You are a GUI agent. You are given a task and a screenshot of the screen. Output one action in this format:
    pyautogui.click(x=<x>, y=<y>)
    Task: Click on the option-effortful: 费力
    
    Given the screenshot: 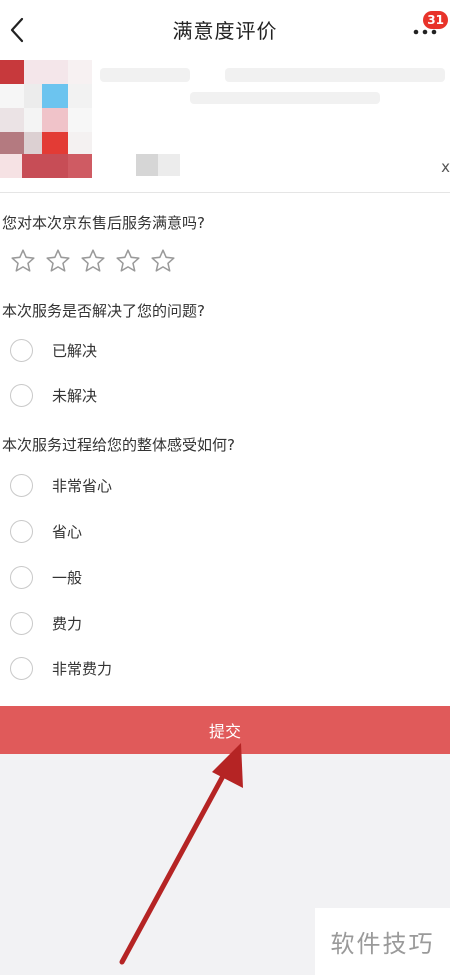 What is the action you would take?
    pyautogui.click(x=46, y=623)
    